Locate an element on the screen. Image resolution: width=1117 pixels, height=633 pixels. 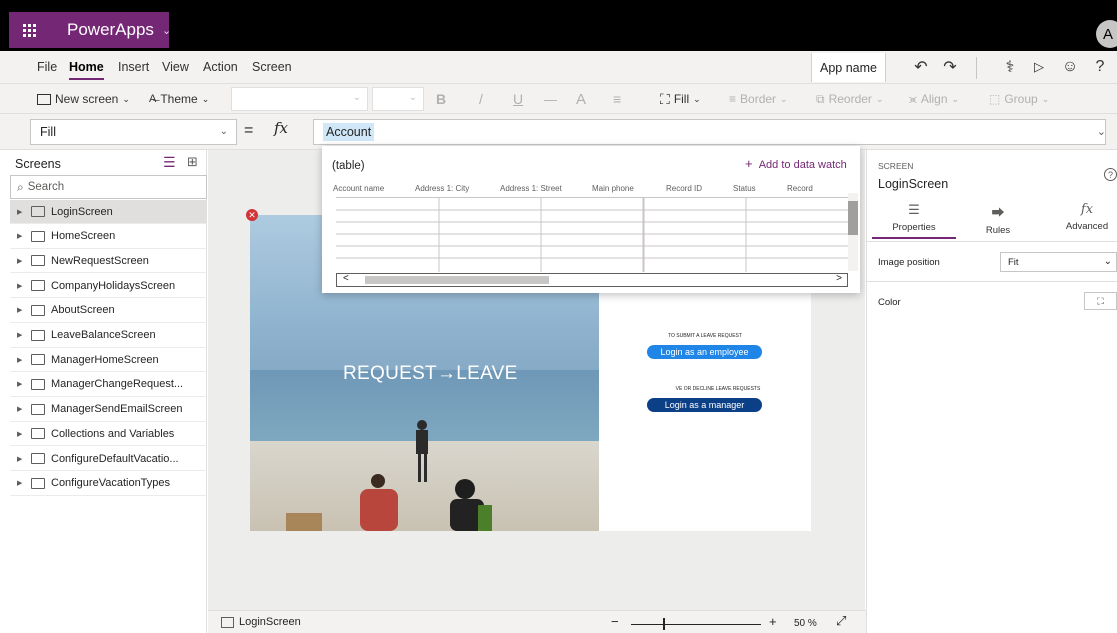
theme-button: A̶ Theme ⌄ is located at coordinates (179, 99).